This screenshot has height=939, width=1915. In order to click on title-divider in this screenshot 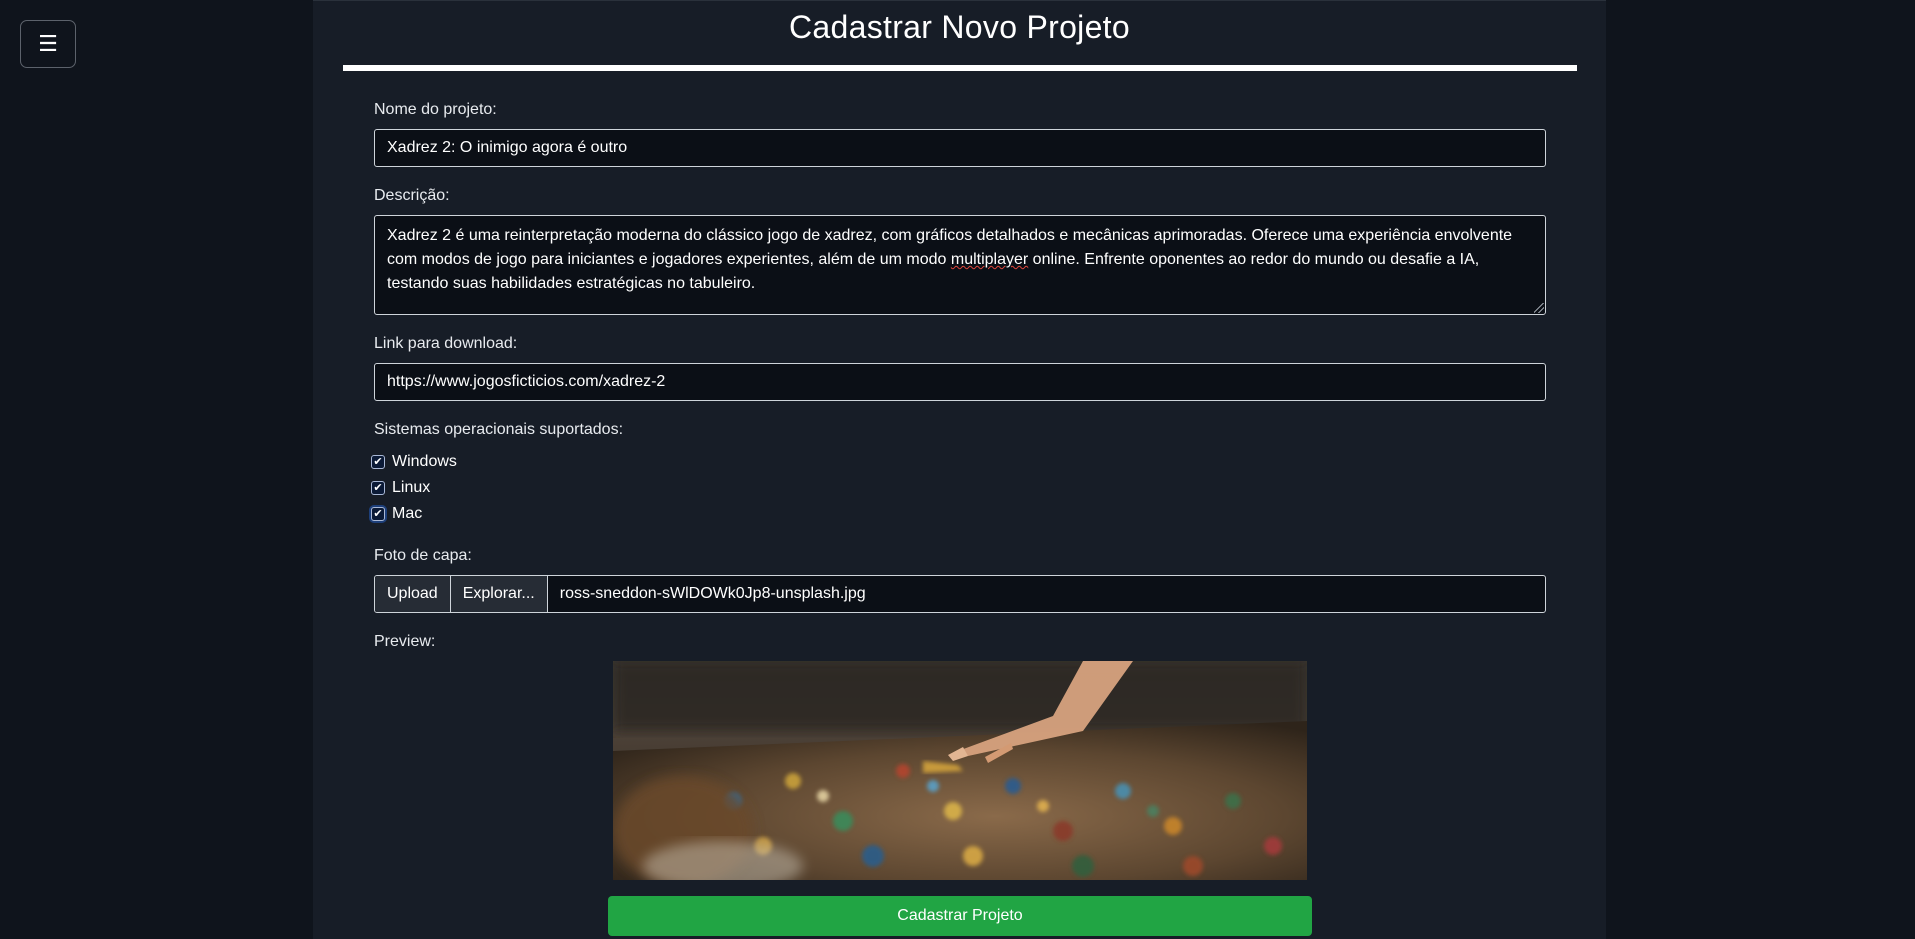, I will do `click(960, 68)`.